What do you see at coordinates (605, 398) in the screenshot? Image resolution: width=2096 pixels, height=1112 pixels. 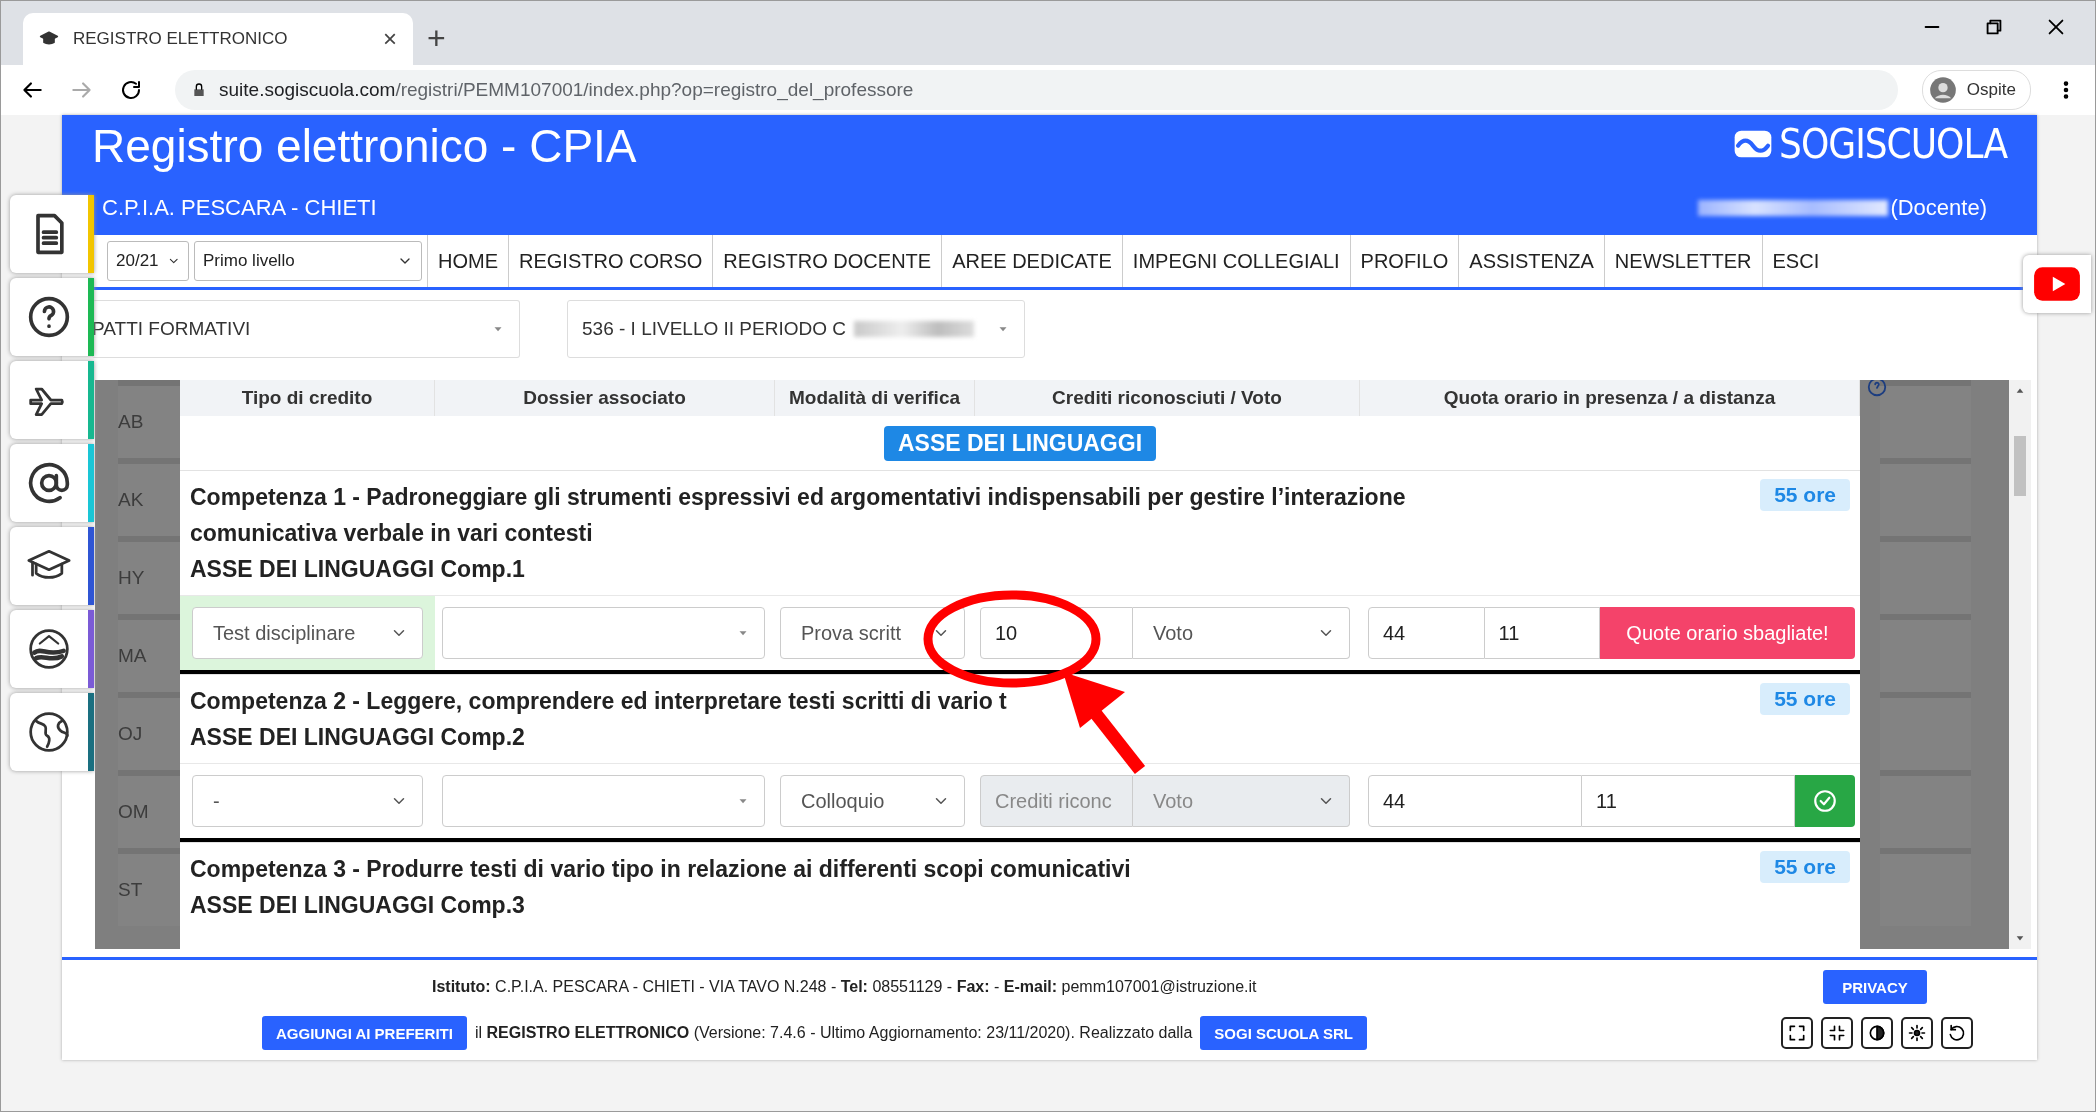 I see `column-header: Dossier associato` at bounding box center [605, 398].